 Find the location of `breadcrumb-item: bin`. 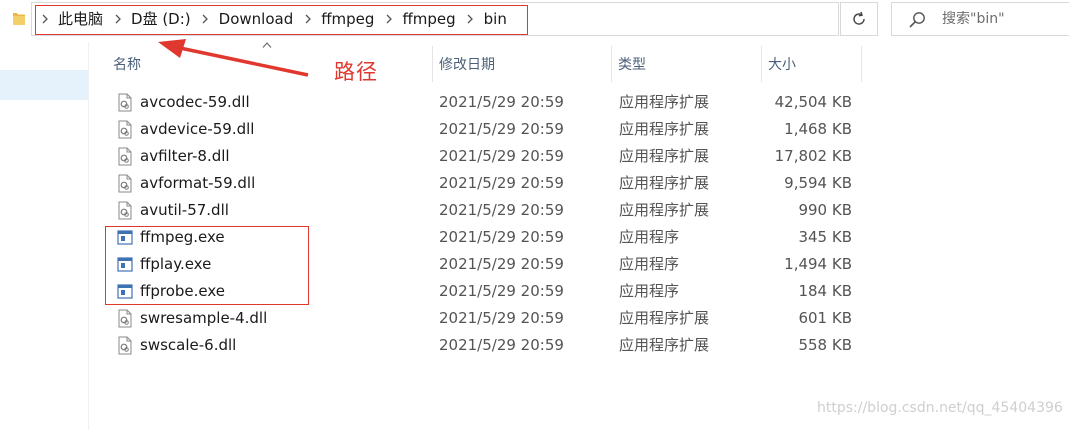

breadcrumb-item: bin is located at coordinates (496, 19).